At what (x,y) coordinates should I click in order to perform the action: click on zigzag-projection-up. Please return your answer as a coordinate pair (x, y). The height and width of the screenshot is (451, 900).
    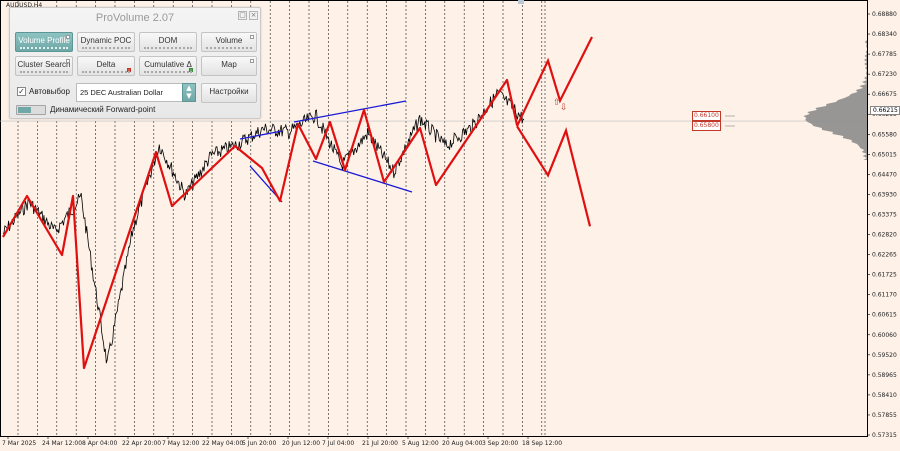
    Looking at the image, I should click on (554, 81).